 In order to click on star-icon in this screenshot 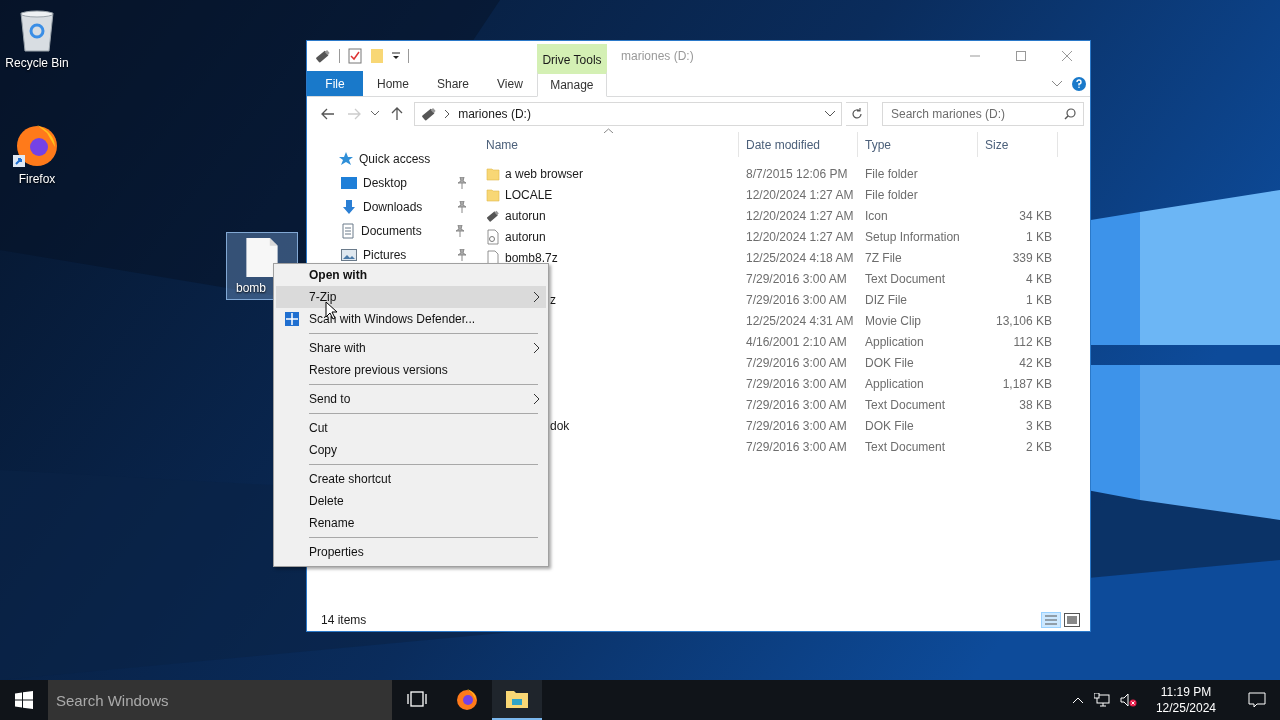, I will do `click(346, 159)`.